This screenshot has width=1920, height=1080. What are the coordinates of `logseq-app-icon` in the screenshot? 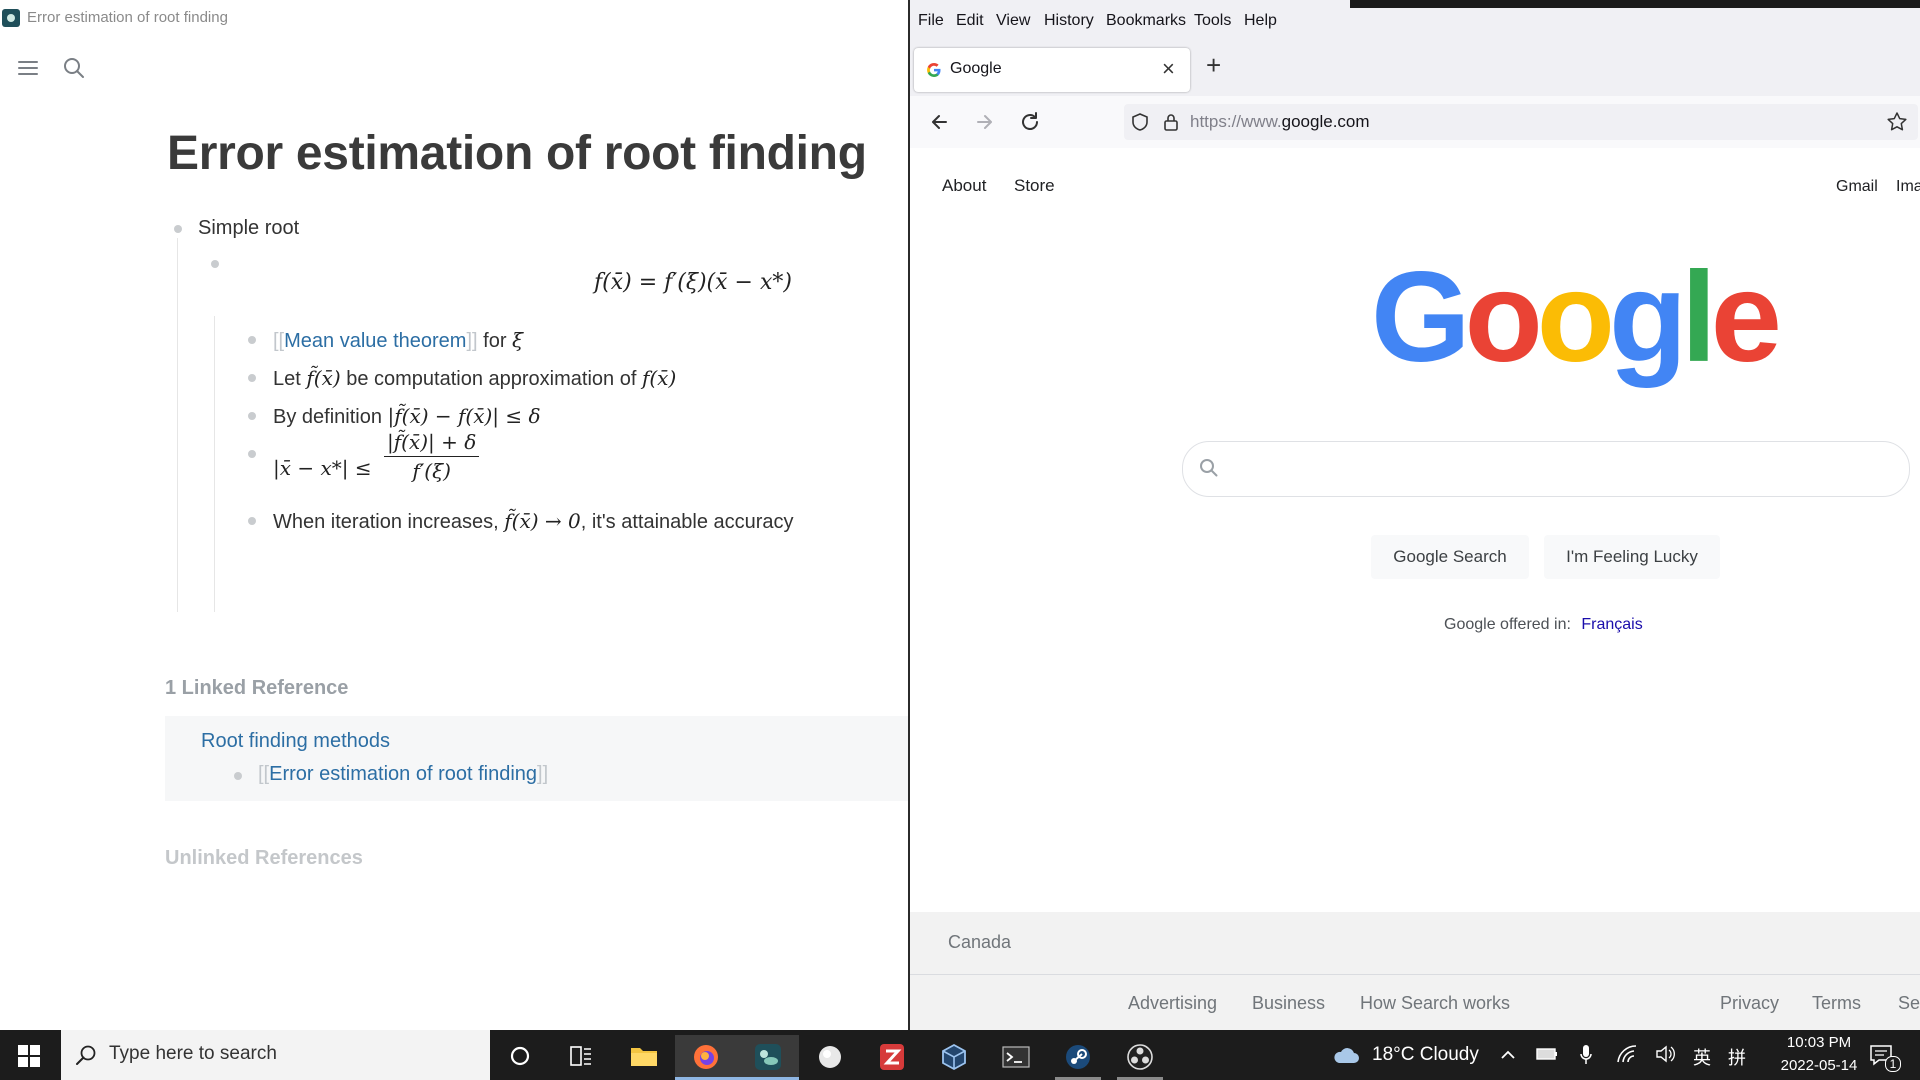 It's located at (11, 18).